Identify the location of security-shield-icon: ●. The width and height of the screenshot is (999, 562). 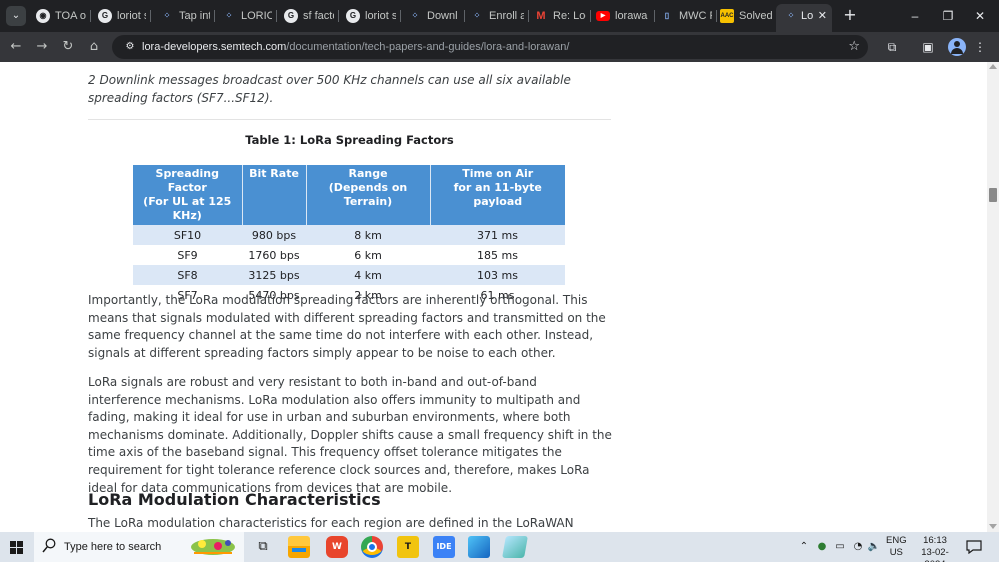
(822, 547).